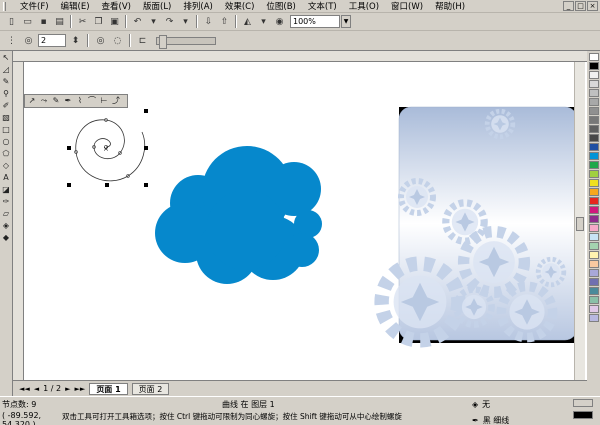  I want to click on print-icon: ▤, so click(59, 21).